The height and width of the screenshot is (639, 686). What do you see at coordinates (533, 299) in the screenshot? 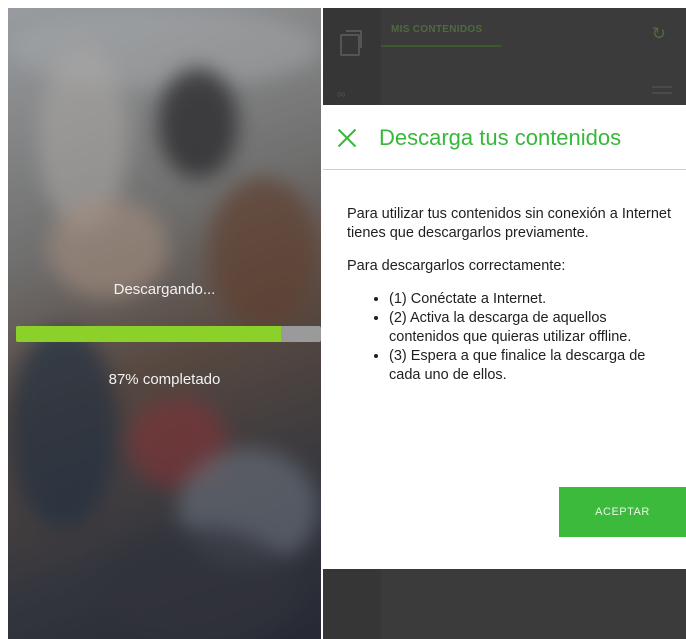
I see `list-item: (1) Conéctate a Internet.` at bounding box center [533, 299].